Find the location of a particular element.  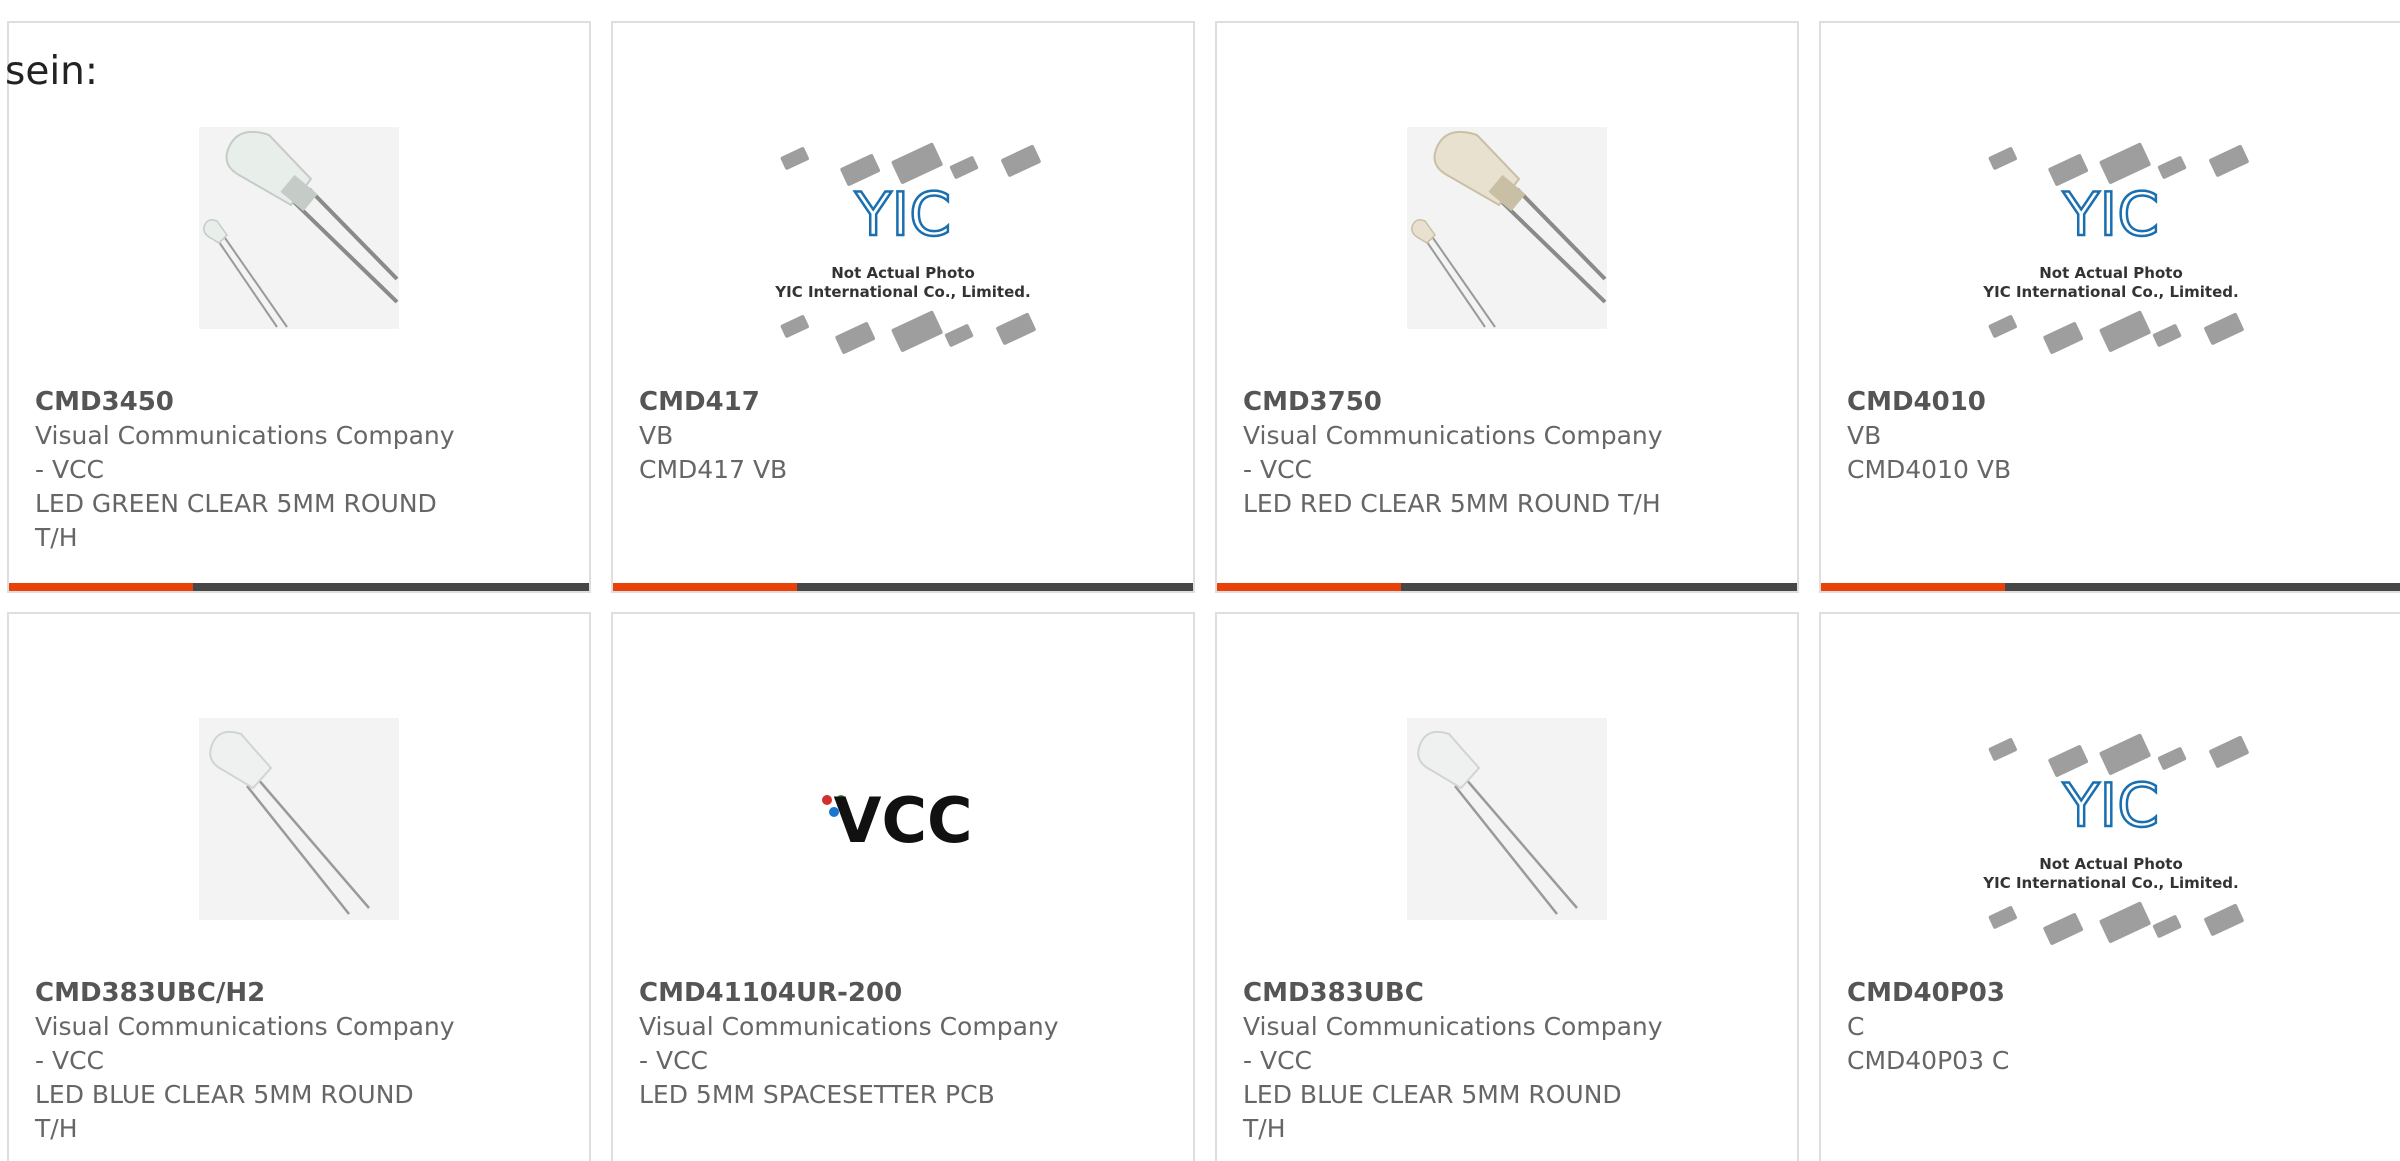

product-part-number: CMD383UBC is located at coordinates (1510, 993).